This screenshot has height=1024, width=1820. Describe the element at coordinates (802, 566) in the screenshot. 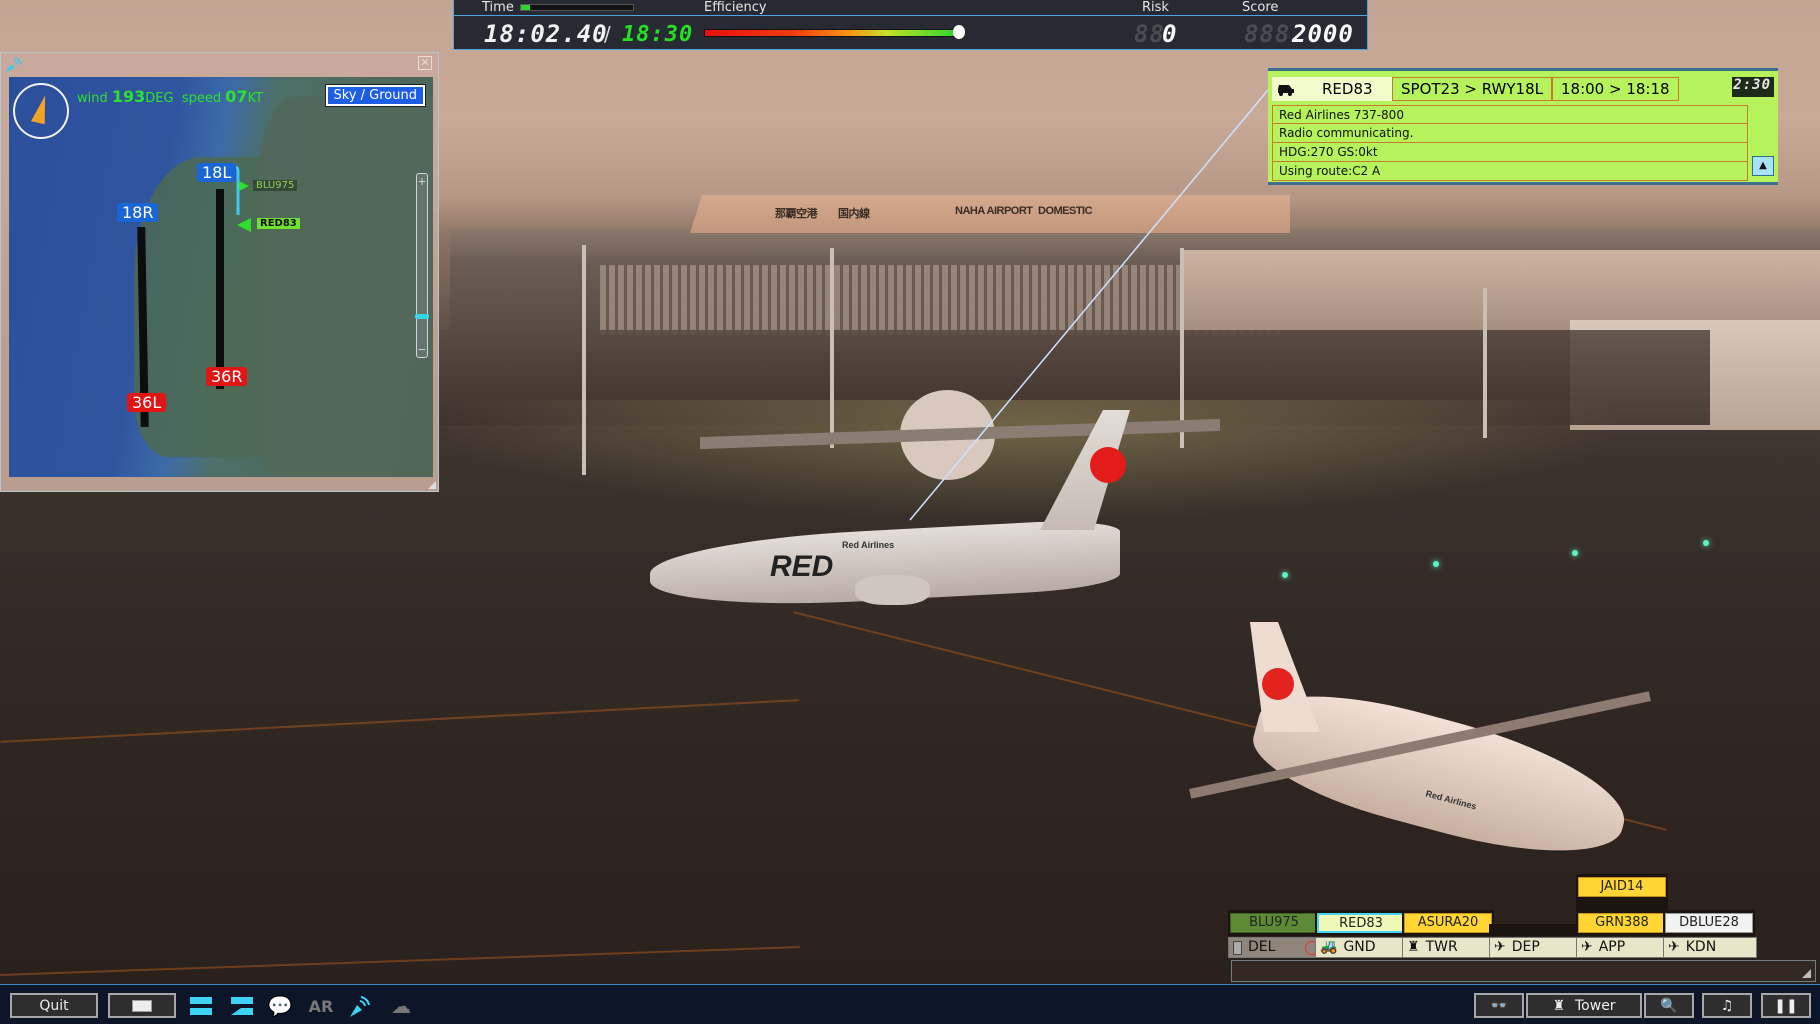

I see `livery-text: RED` at that location.